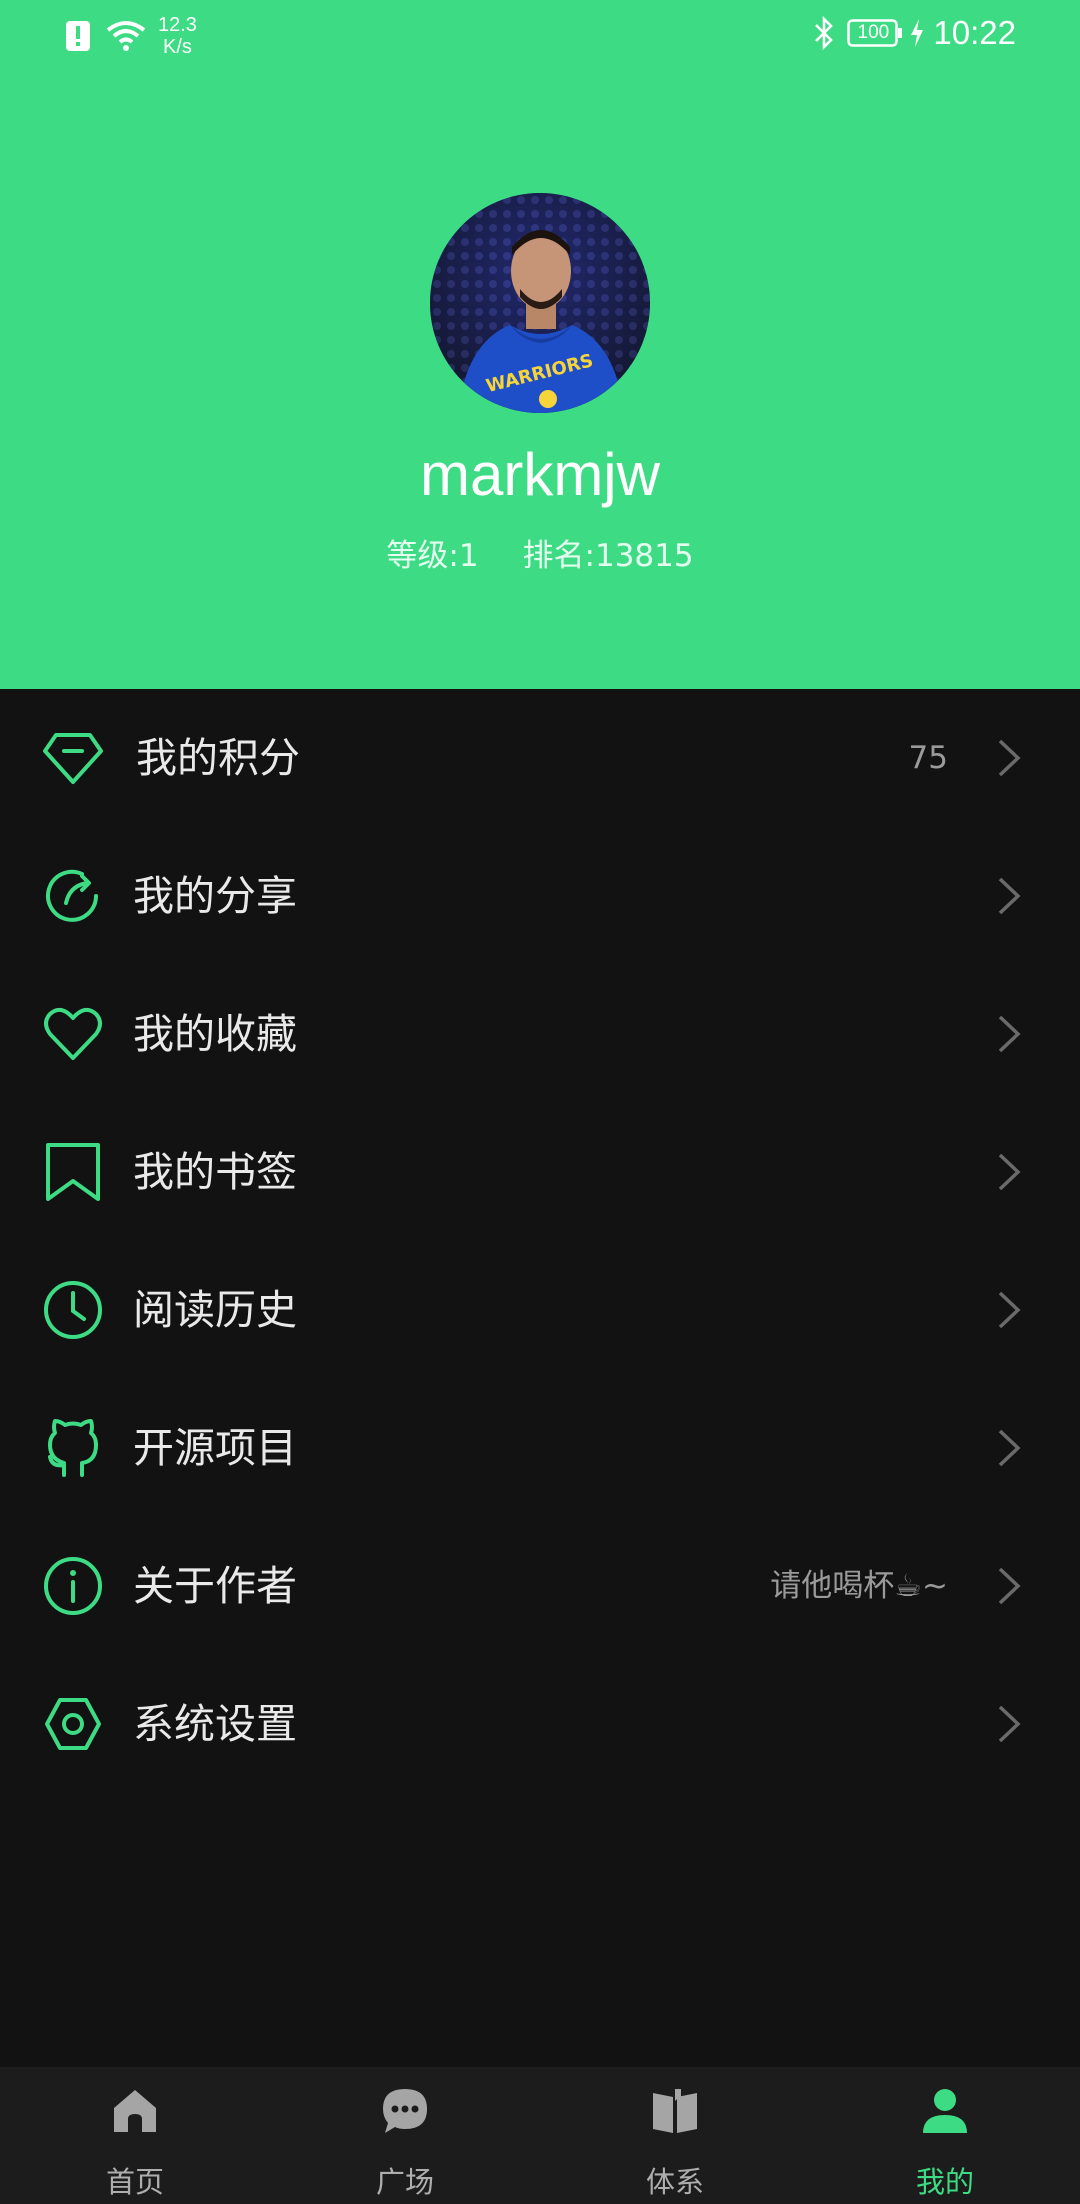 The image size is (1080, 2204). I want to click on info-icon, so click(73, 1586).